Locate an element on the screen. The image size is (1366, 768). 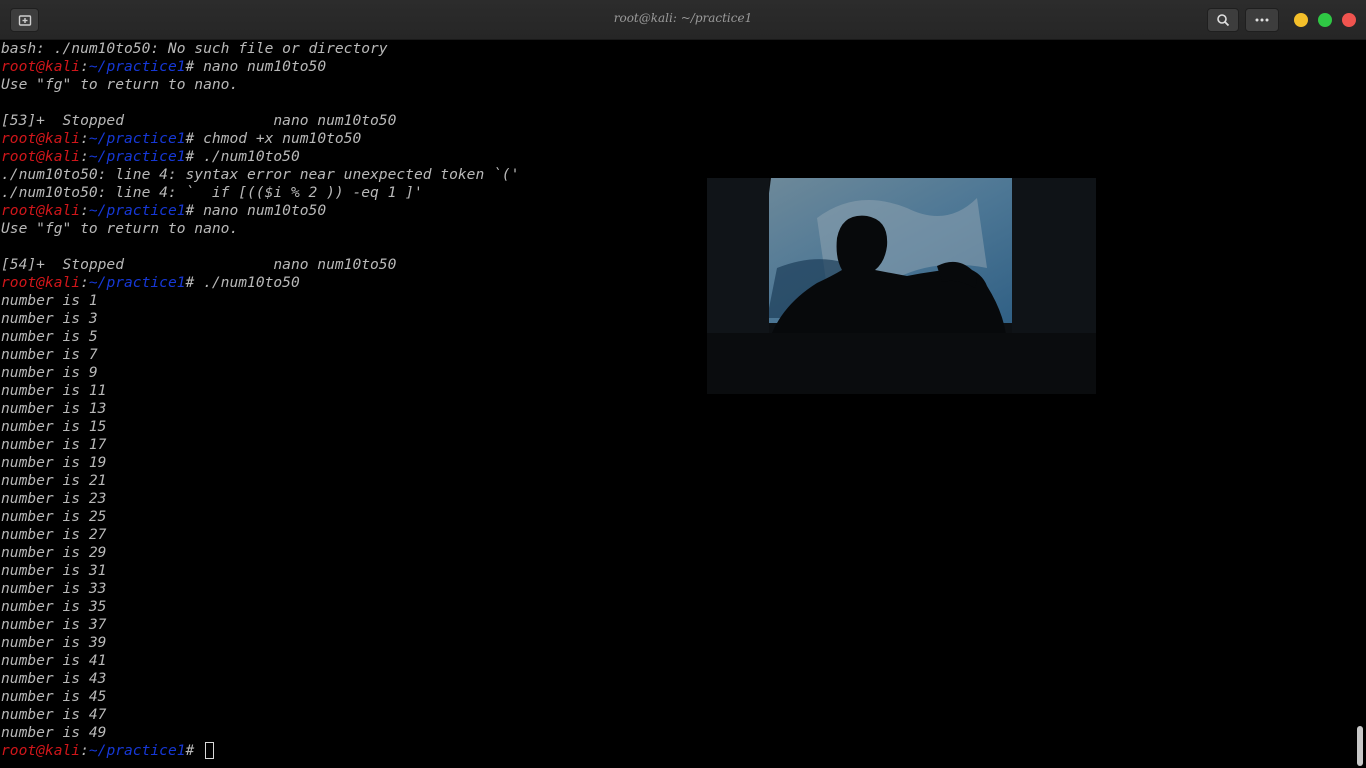
title-bar: root@kali: ~/practice1 is located at coordinates (683, 20).